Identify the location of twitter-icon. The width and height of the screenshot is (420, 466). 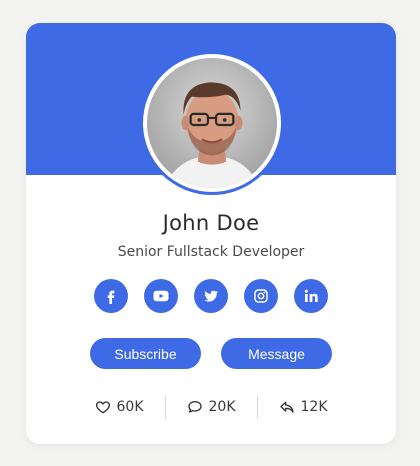
(211, 296).